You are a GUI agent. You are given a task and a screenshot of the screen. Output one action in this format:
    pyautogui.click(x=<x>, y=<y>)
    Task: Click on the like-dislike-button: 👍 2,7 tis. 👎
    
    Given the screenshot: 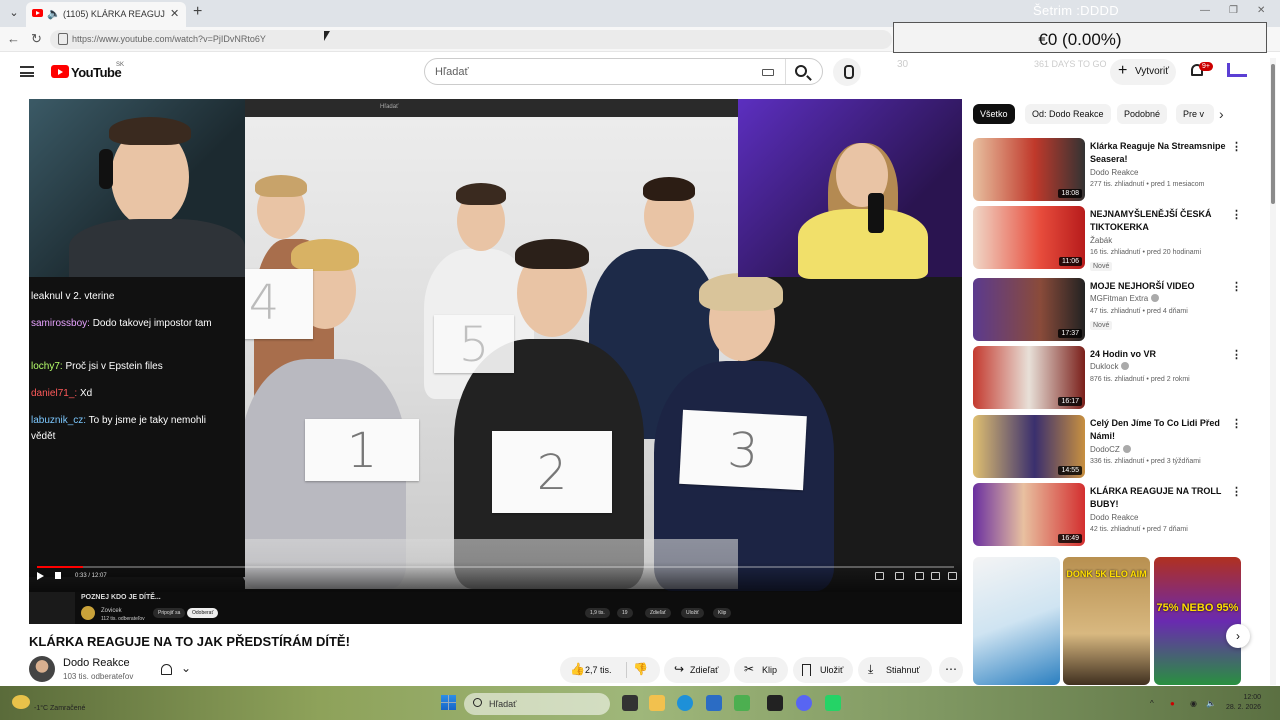 What is the action you would take?
    pyautogui.click(x=610, y=670)
    